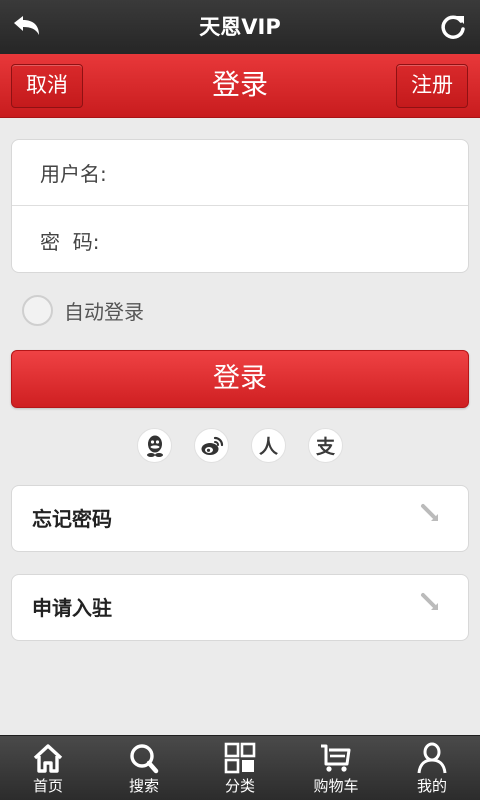 The image size is (480, 800). Describe the element at coordinates (432, 86) in the screenshot. I see `register-button: 注册` at that location.